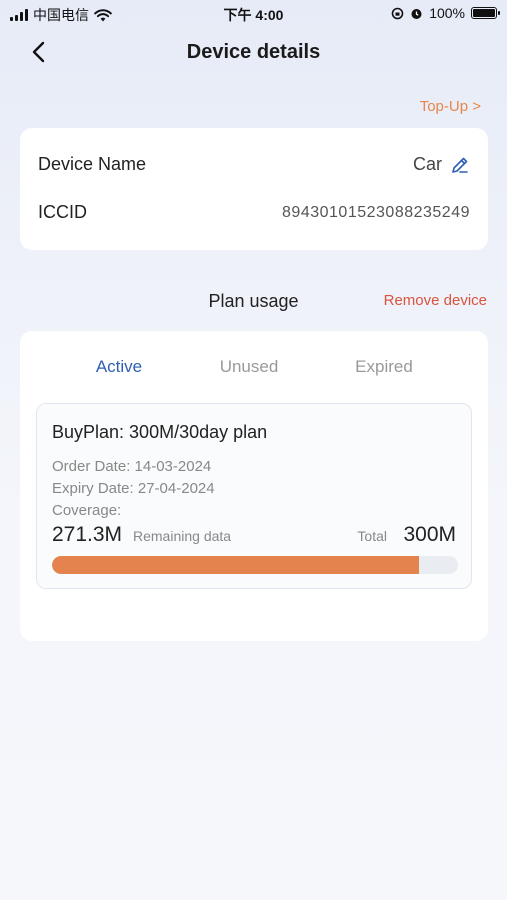 This screenshot has width=507, height=900. What do you see at coordinates (182, 536) in the screenshot?
I see `remaining-data-label: Remaining data` at bounding box center [182, 536].